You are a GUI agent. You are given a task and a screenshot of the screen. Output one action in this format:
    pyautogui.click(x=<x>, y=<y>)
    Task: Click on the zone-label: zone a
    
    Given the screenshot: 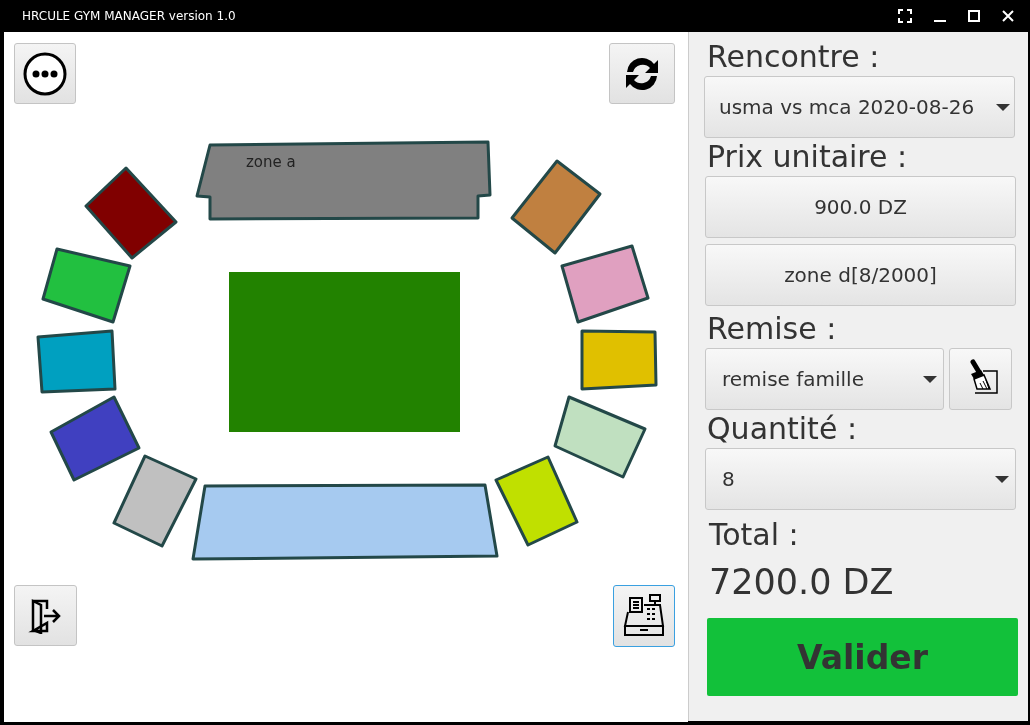 What is the action you would take?
    pyautogui.click(x=271, y=162)
    